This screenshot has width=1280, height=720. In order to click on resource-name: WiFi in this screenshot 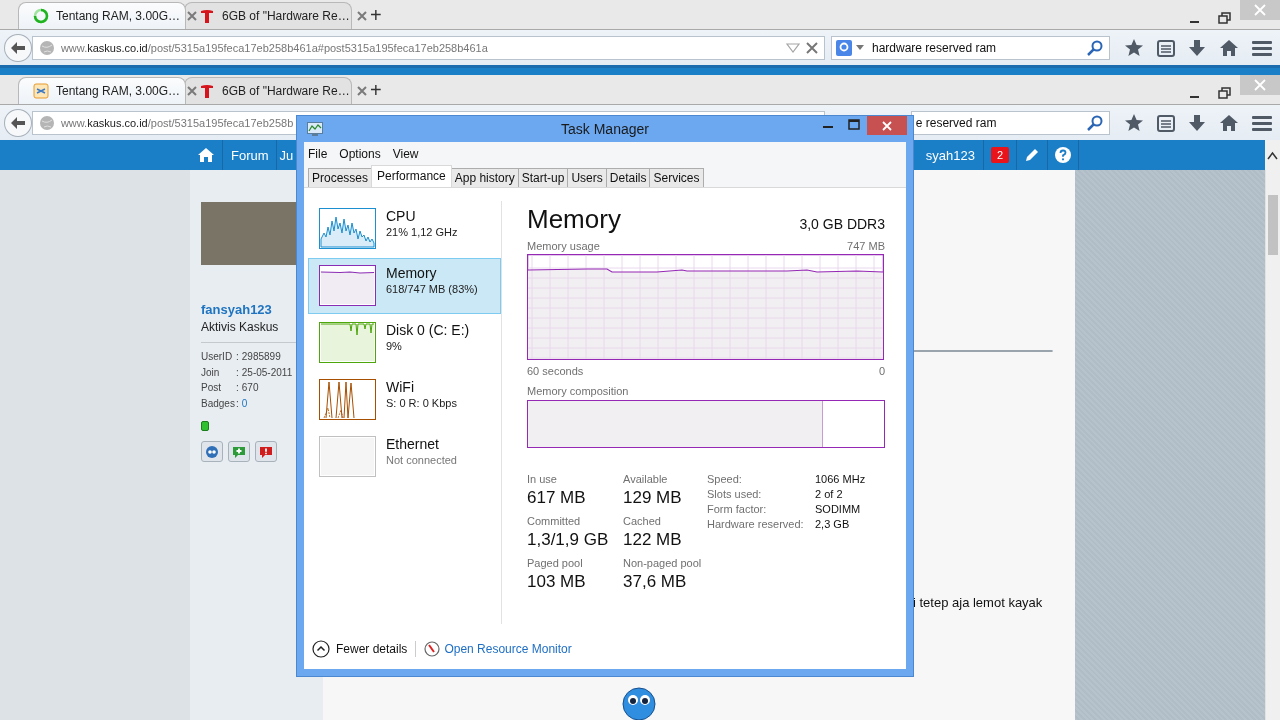, I will do `click(400, 387)`.